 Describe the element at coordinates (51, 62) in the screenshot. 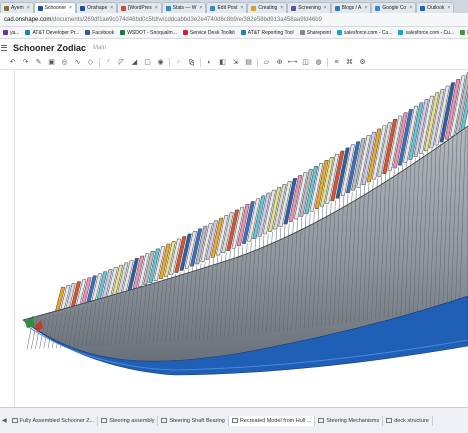

I see `extrude-icon: ▣` at that location.